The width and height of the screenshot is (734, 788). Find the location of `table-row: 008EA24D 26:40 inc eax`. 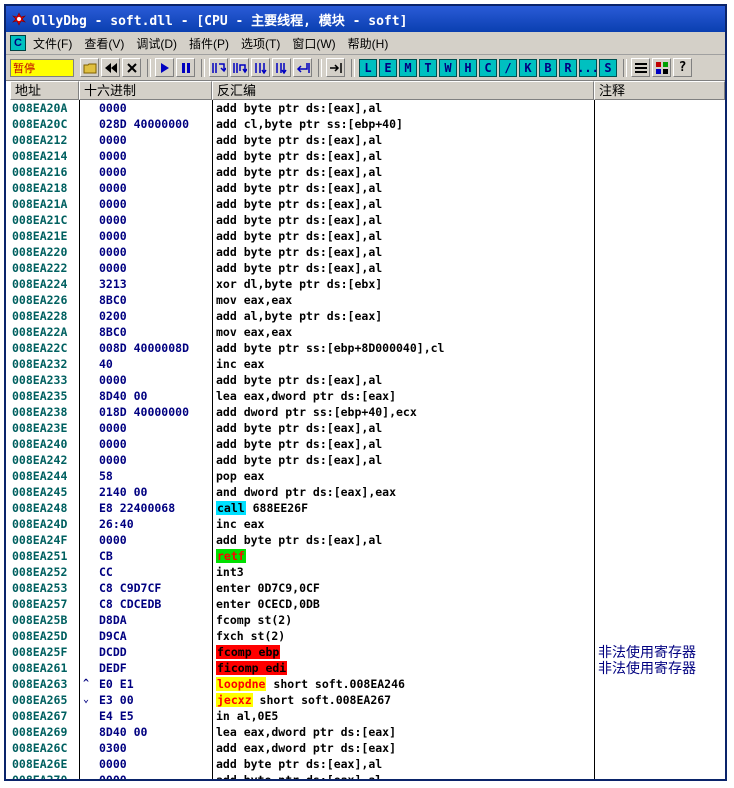

table-row: 008EA24D 26:40 inc eax is located at coordinates (367, 524).